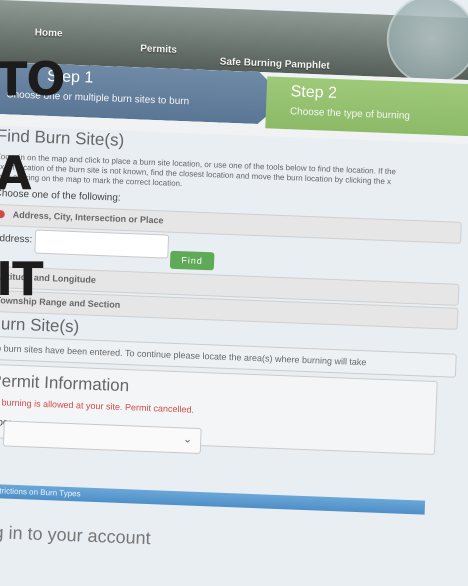 The image size is (468, 586). Describe the element at coordinates (88, 217) in the screenshot. I see `address-option-label: Address, City, Intersection or Place` at that location.